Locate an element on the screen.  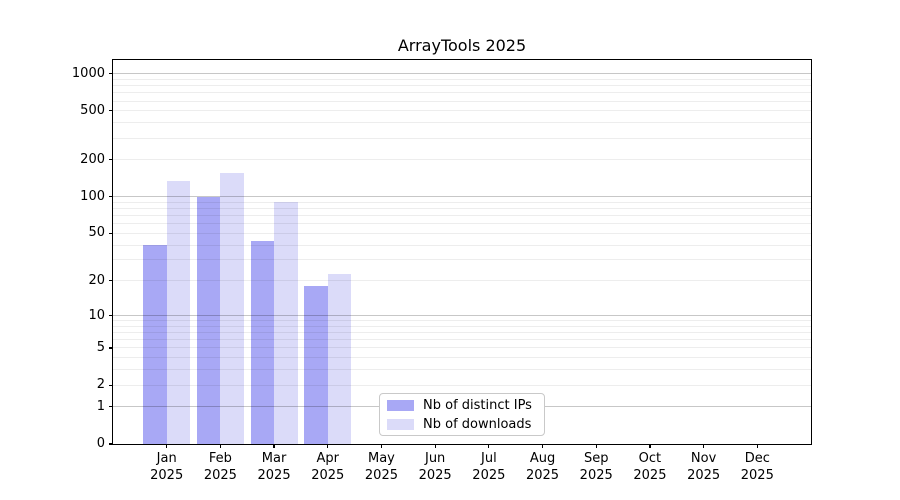
y-tick-label: 20 is located at coordinates (96, 280).